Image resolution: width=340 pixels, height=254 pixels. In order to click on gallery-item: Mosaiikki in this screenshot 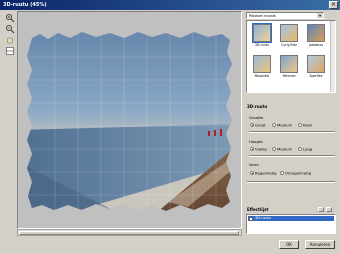, I will do `click(262, 68)`.